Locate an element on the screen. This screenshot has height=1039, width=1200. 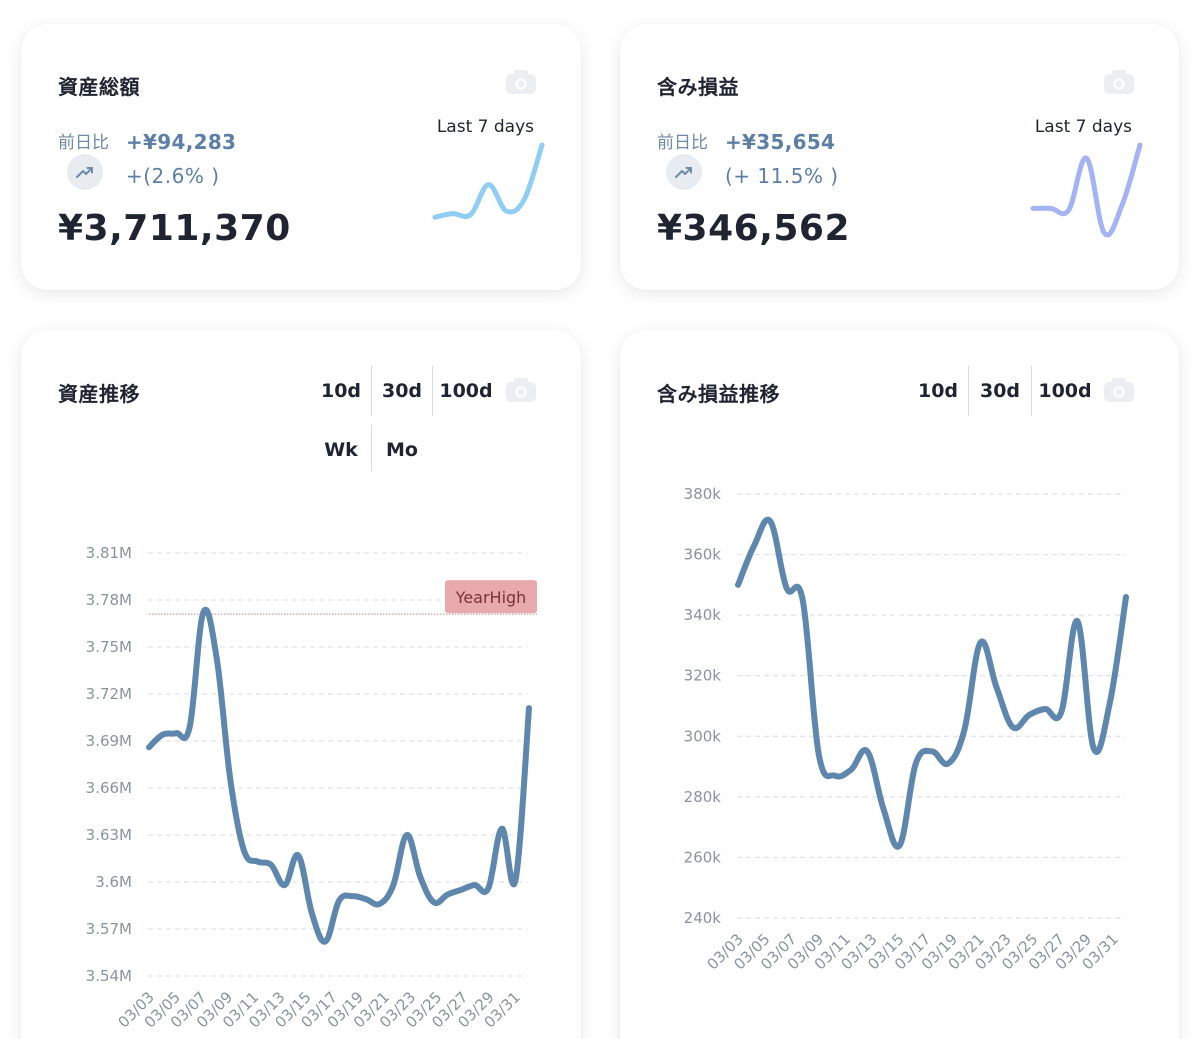
y-tick-label: 260k is located at coordinates (703, 857).